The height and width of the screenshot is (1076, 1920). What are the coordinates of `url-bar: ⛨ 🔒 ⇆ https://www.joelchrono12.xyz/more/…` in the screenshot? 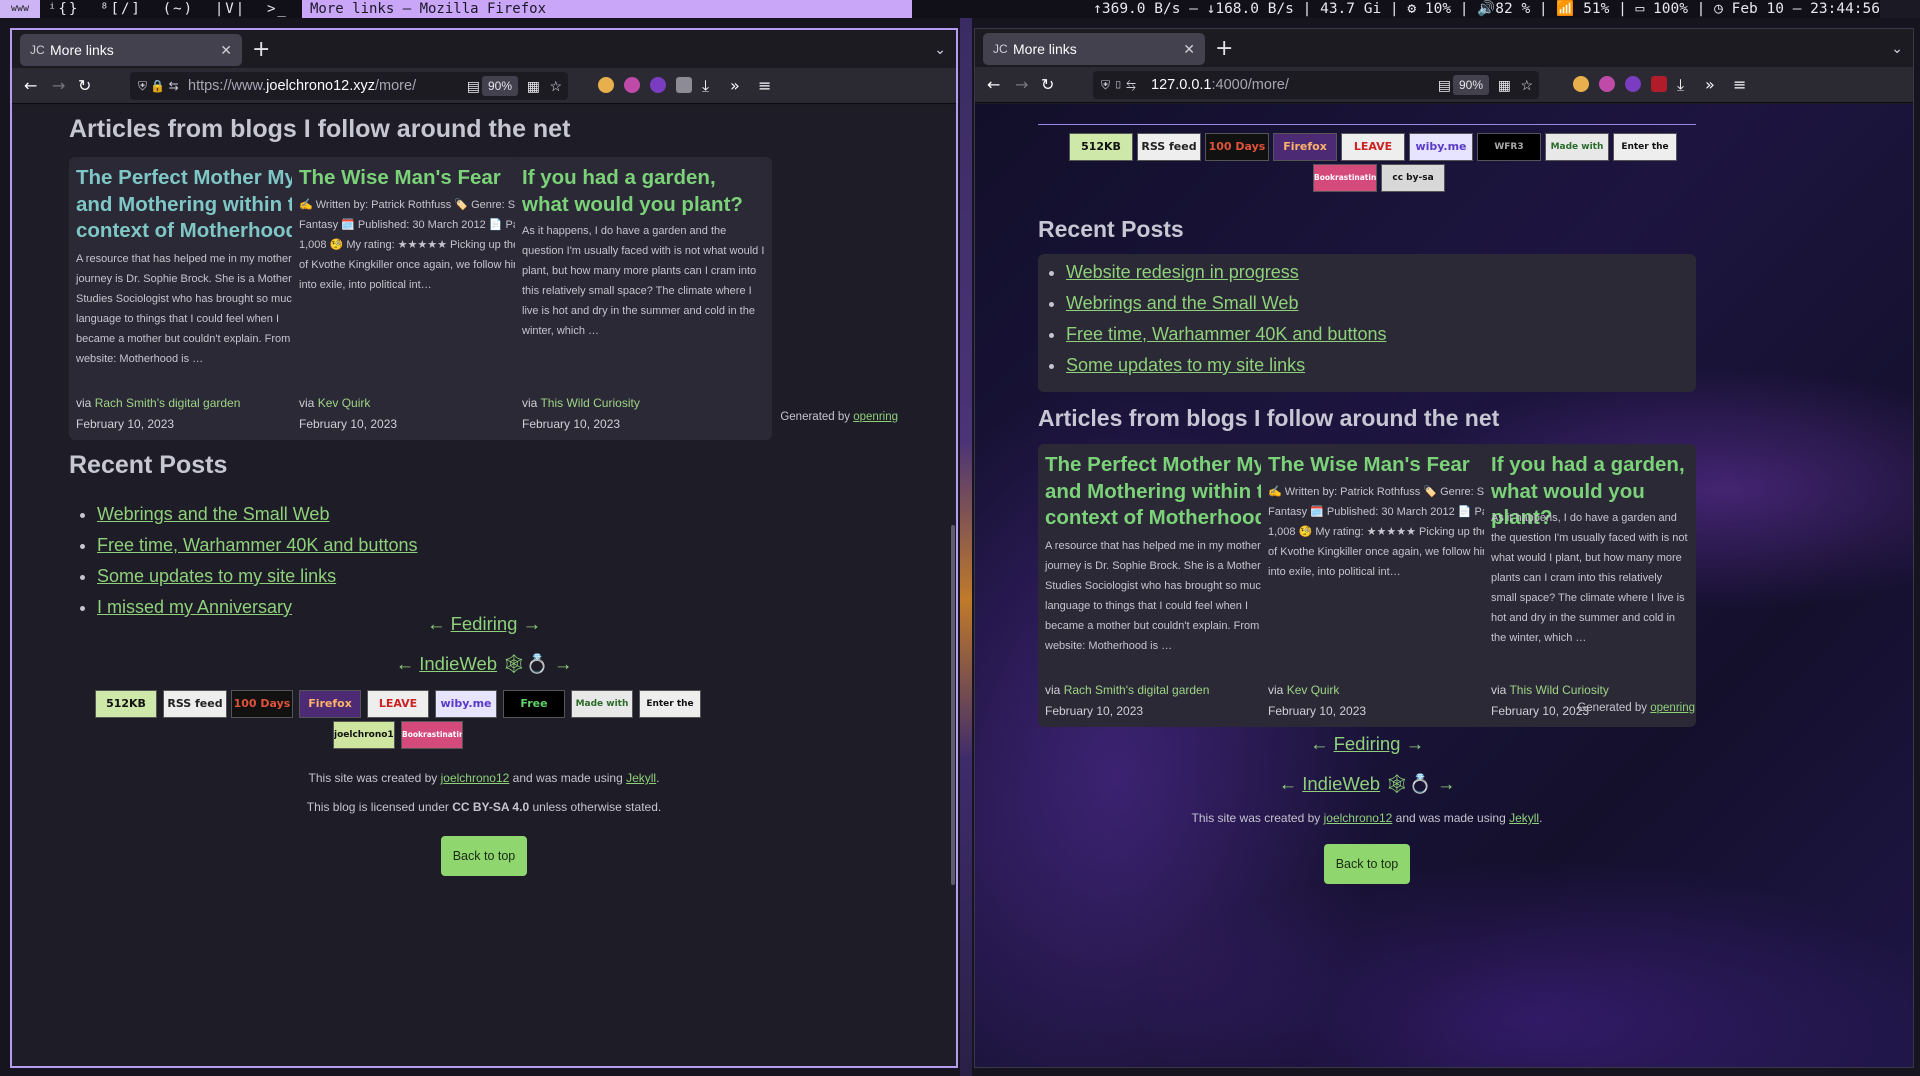 It's located at (349, 86).